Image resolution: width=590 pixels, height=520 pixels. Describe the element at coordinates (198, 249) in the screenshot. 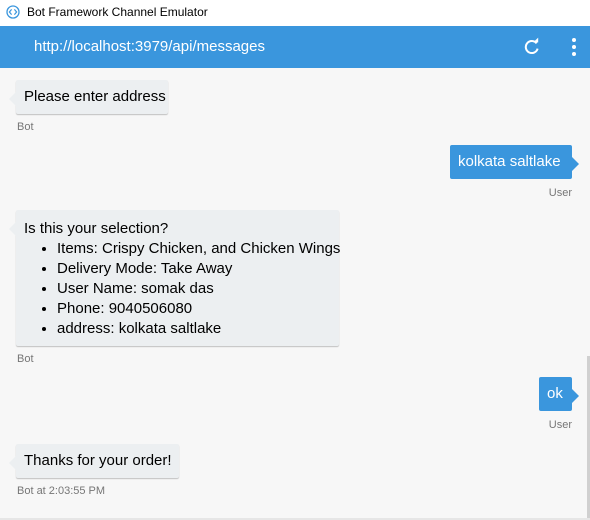

I see `list-item: Items: Crispy Chicken, and Chicken Wings` at that location.